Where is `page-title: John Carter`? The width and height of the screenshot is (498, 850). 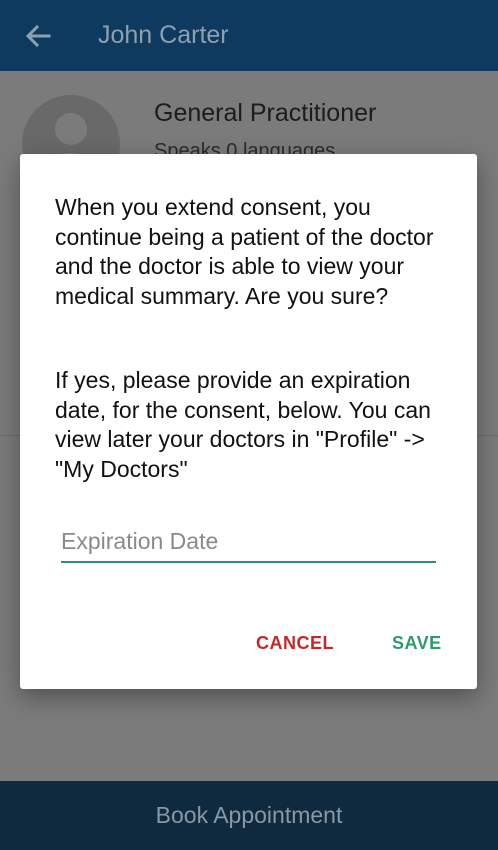
page-title: John Carter is located at coordinates (163, 35).